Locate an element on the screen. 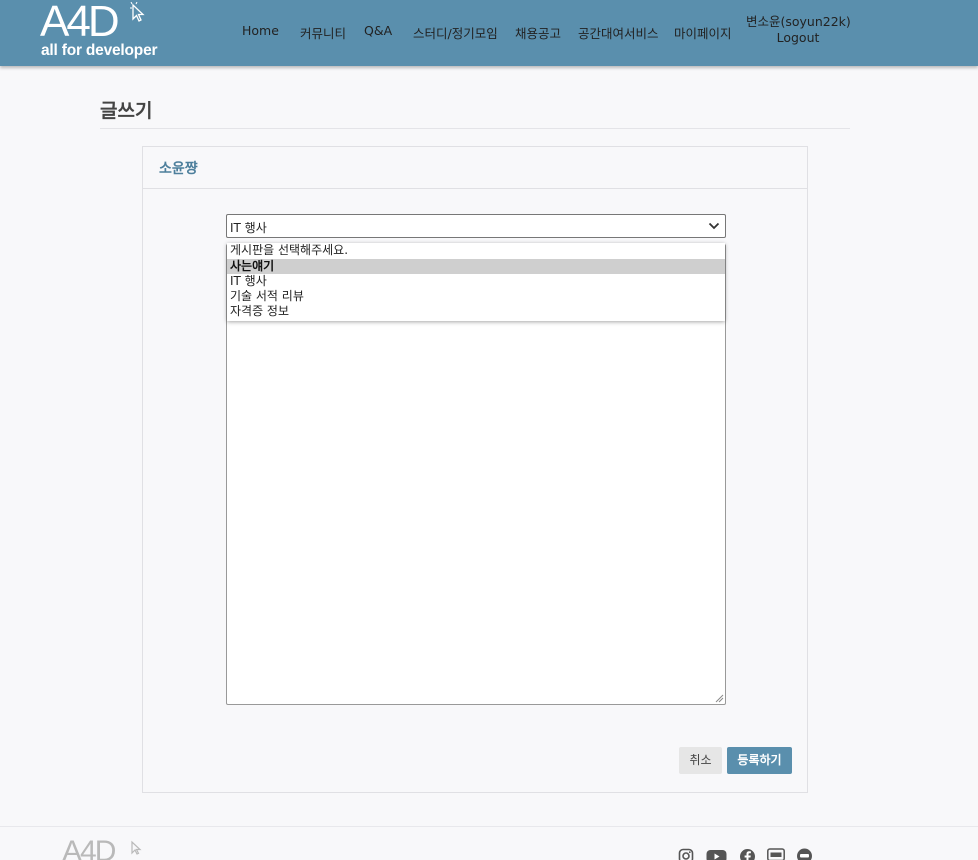  footer-cursor-icon is located at coordinates (136, 847).